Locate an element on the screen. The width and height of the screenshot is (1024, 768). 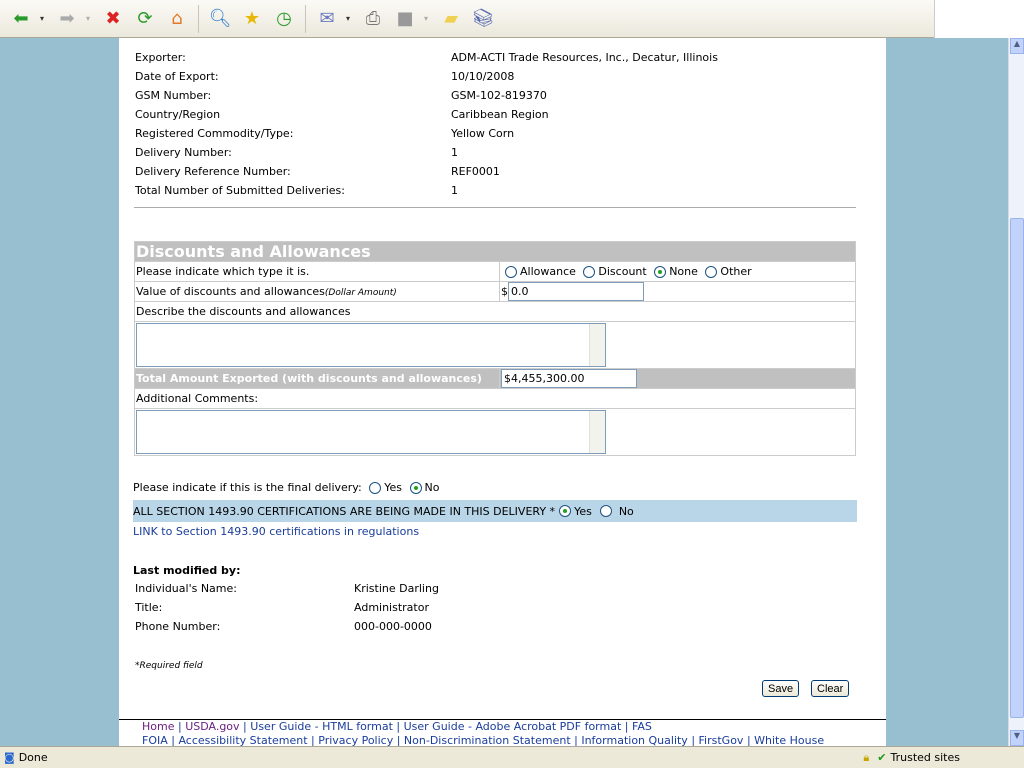
type-radio-group: Allowance Discount None Other is located at coordinates (677, 271).